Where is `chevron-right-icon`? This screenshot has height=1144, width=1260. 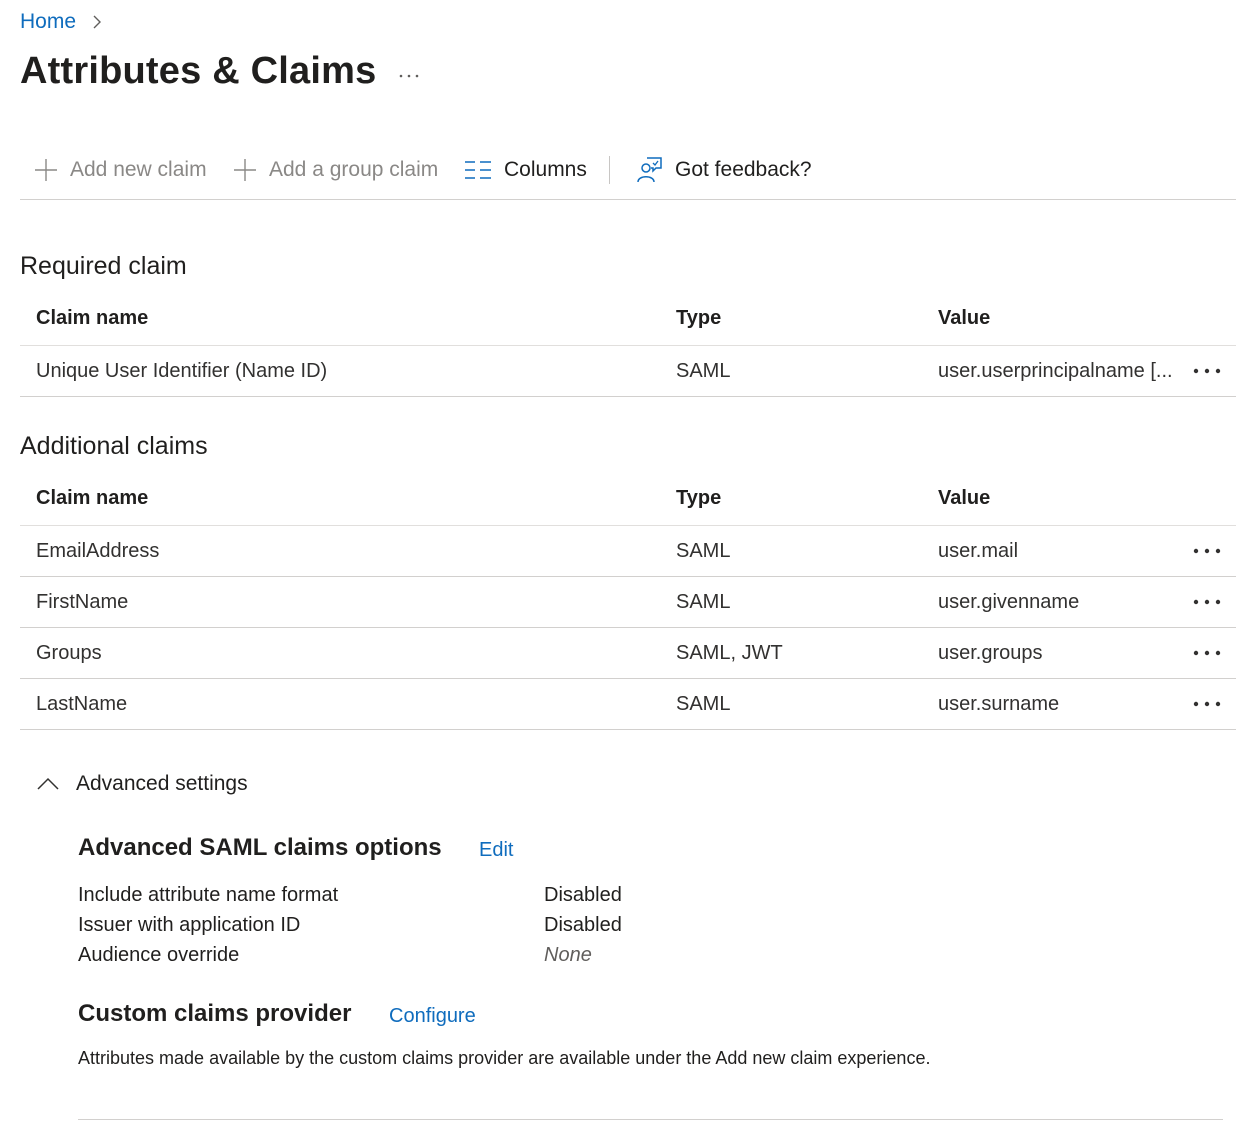
chevron-right-icon is located at coordinates (97, 22).